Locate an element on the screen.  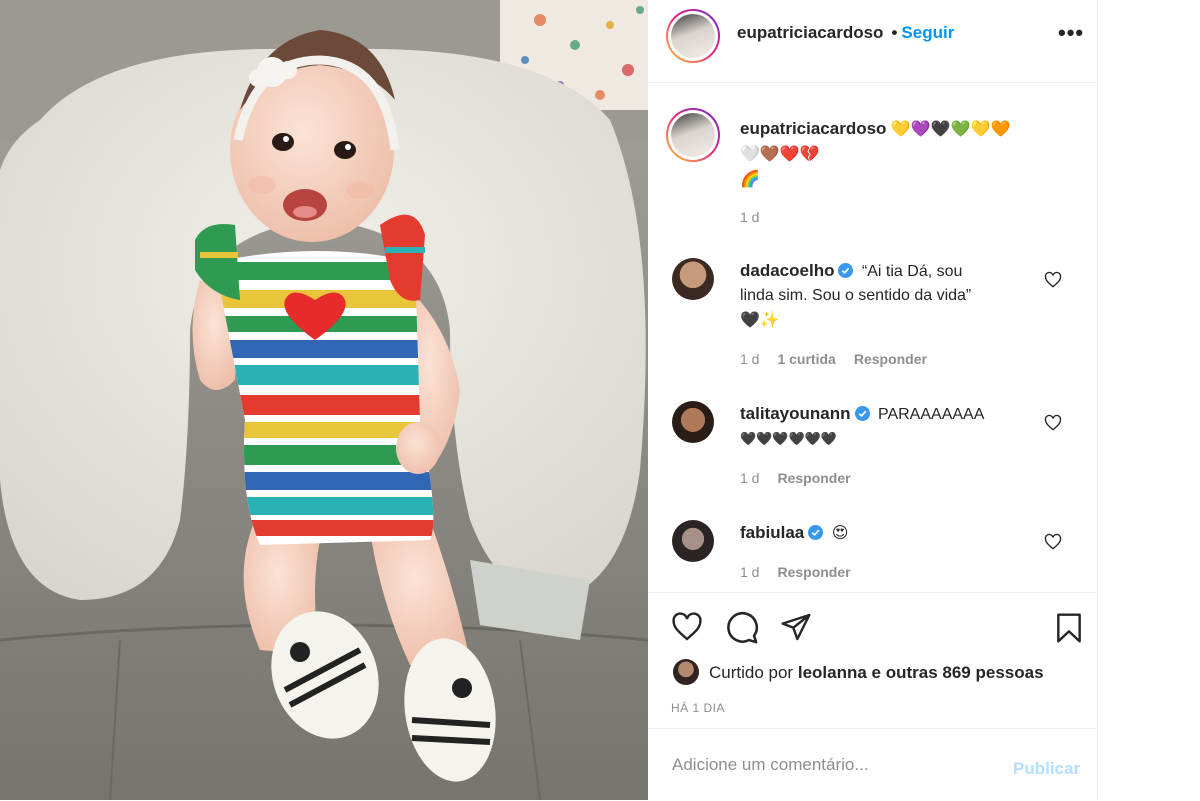
comment-text-line1: “Ai tia Dá, sou is located at coordinates (912, 271).